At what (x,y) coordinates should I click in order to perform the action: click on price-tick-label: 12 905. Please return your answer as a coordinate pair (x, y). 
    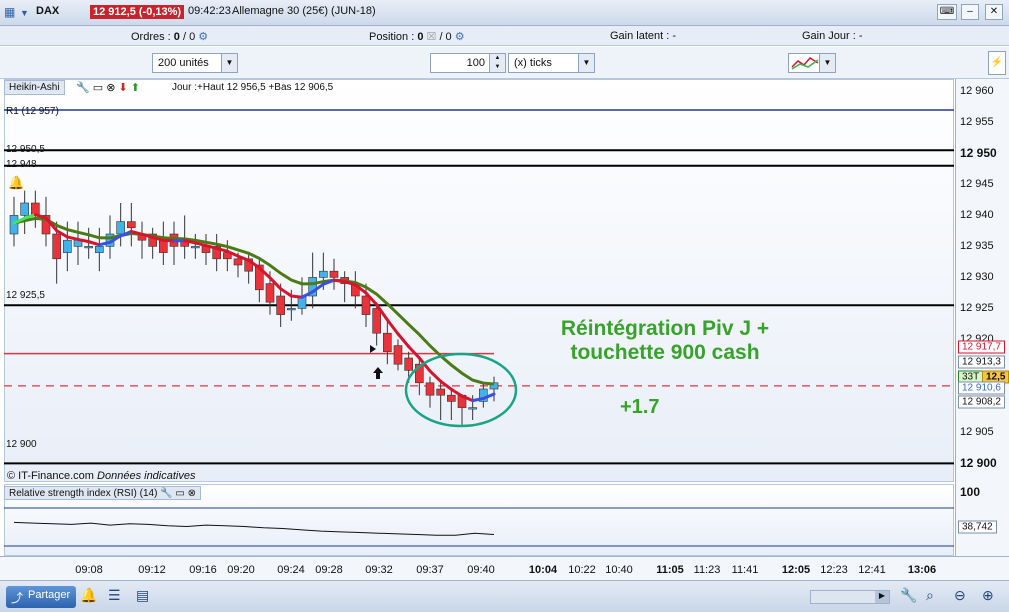
    Looking at the image, I should click on (977, 432).